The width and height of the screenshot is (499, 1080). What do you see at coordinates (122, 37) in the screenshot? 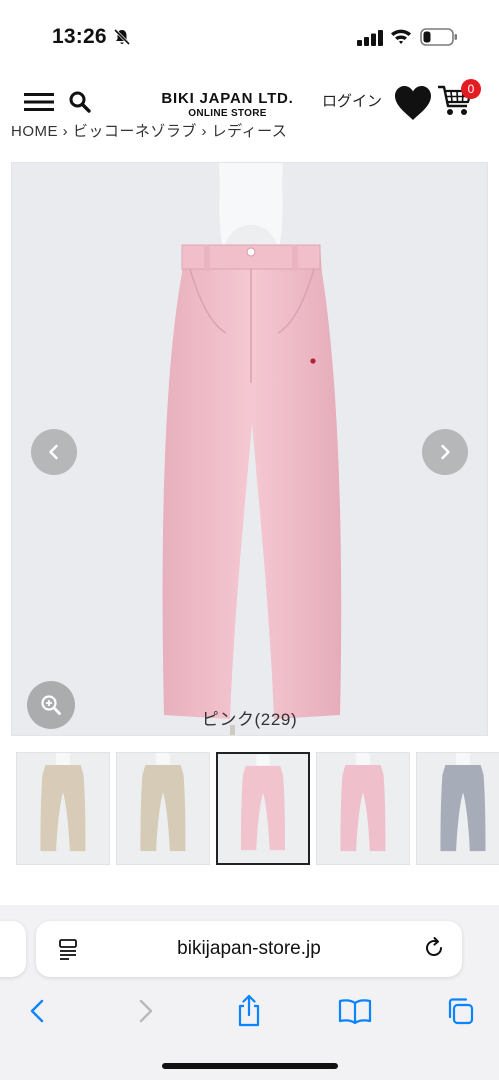
I see `bell-slash-icon` at bounding box center [122, 37].